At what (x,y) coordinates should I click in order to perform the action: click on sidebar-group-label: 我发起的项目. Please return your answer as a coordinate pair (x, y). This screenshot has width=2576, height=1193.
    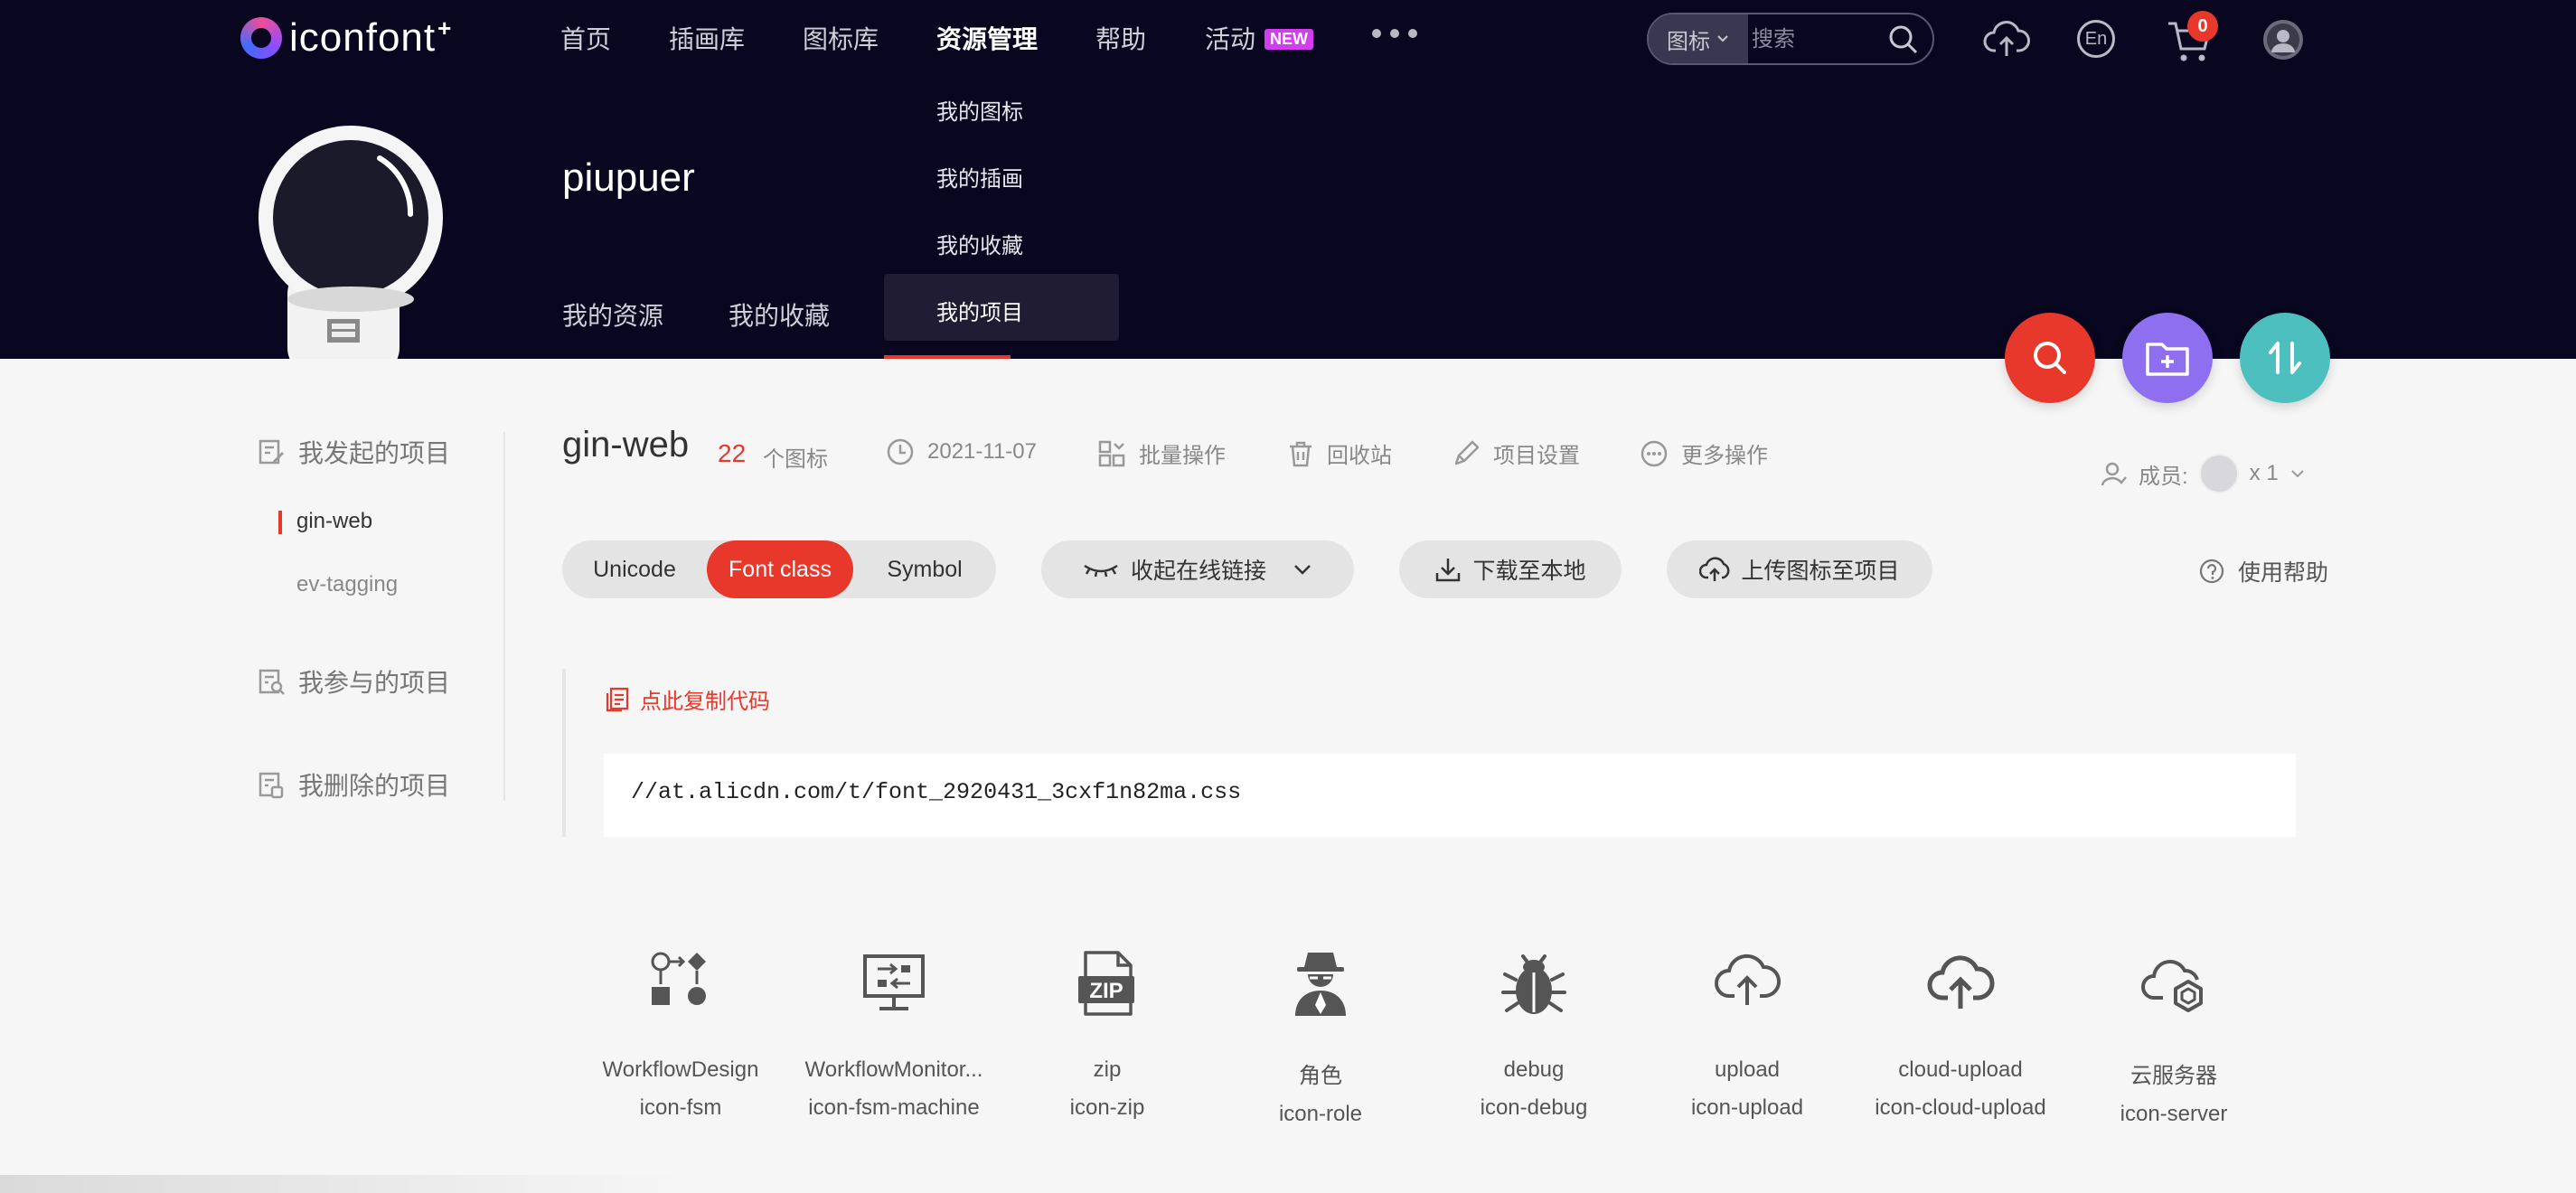
    Looking at the image, I should click on (375, 453).